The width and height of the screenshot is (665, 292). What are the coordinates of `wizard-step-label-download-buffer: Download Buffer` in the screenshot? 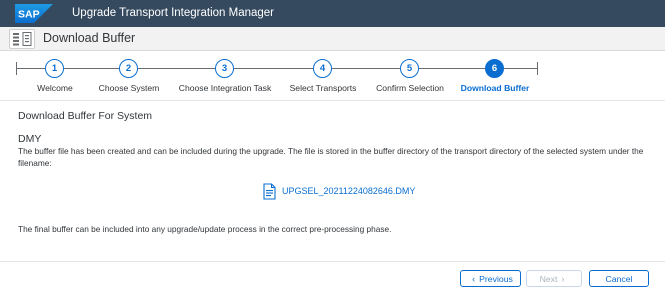 It's located at (495, 88).